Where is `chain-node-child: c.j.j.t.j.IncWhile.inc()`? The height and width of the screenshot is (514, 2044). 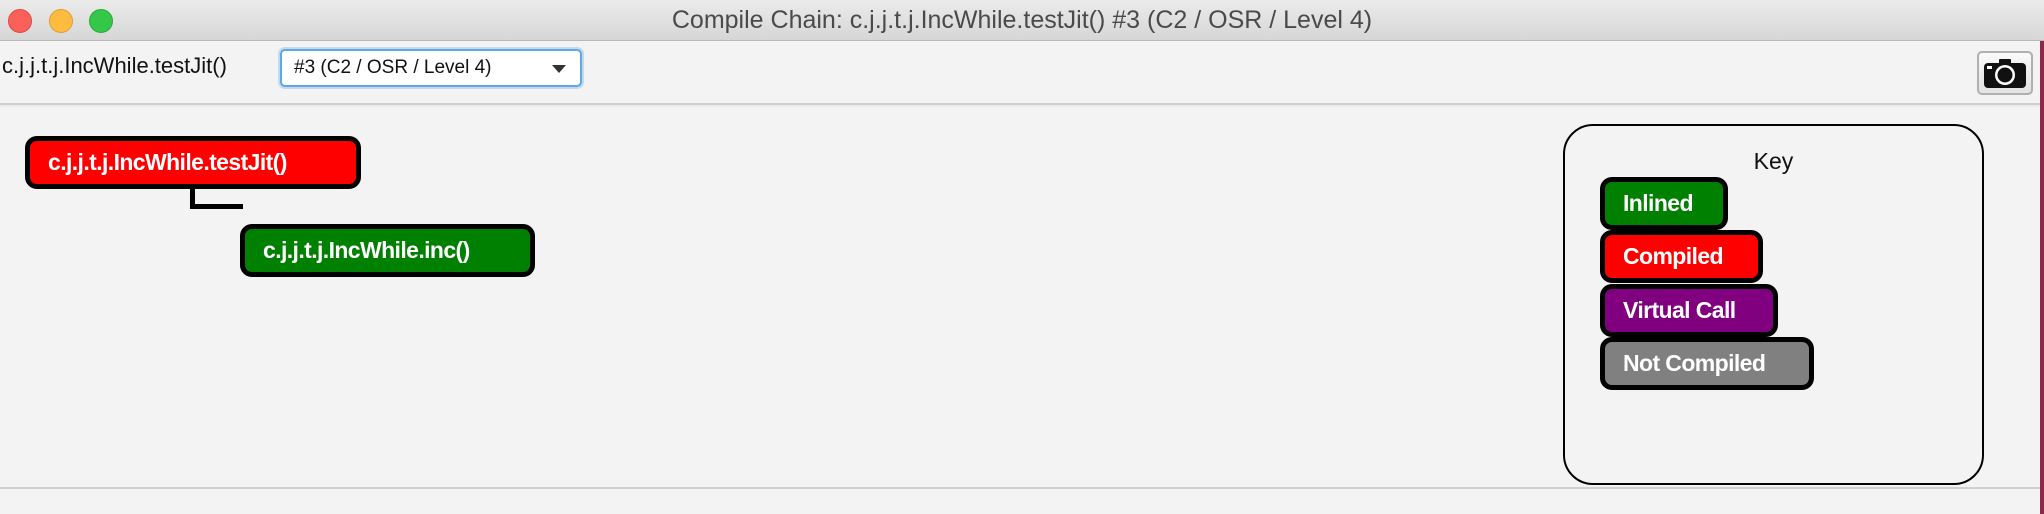 chain-node-child: c.j.j.t.j.IncWhile.inc() is located at coordinates (387, 250).